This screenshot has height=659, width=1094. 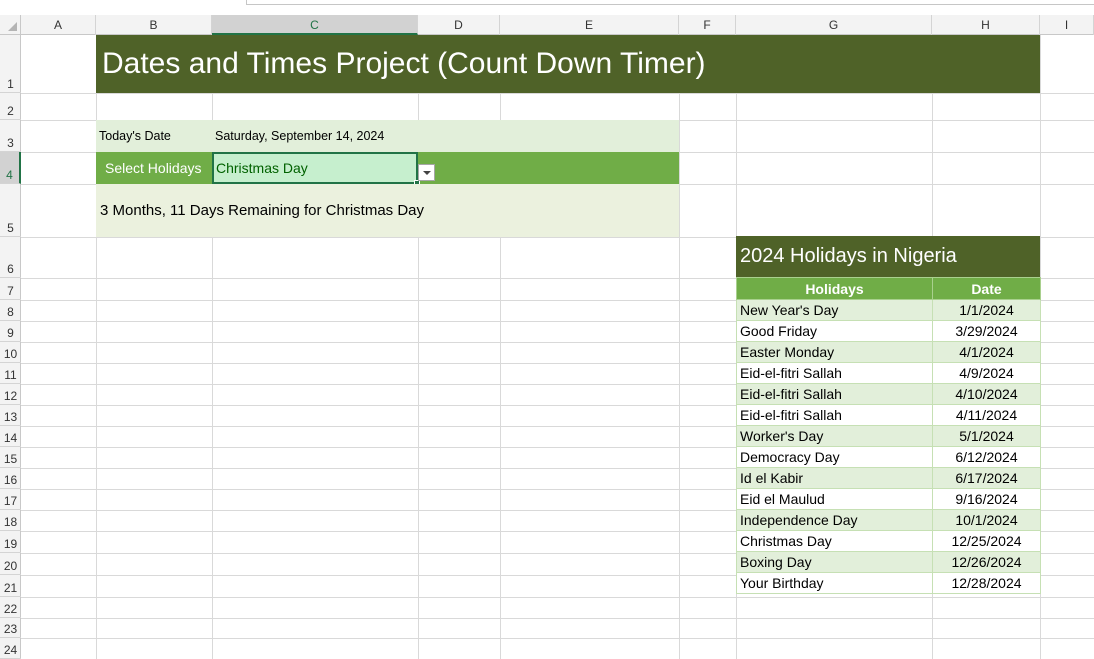 What do you see at coordinates (10, 436) in the screenshot?
I see `row-header: 14` at bounding box center [10, 436].